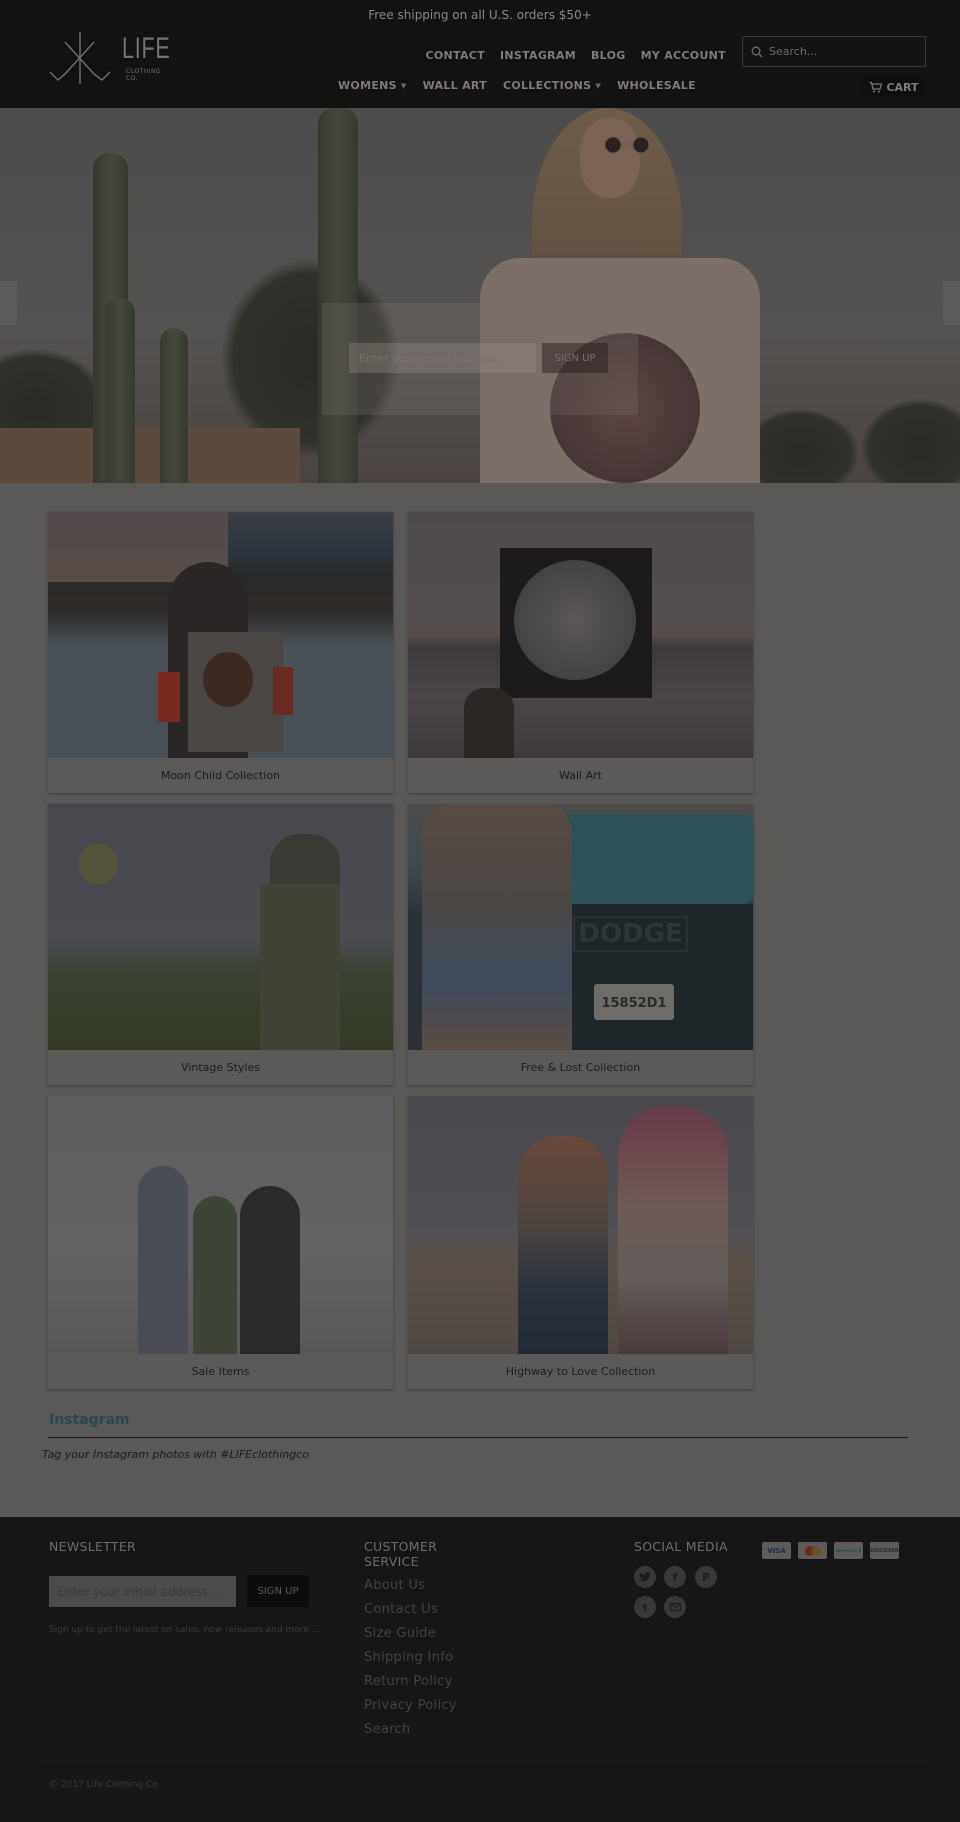  I want to click on hero-email-input, so click(442, 358).